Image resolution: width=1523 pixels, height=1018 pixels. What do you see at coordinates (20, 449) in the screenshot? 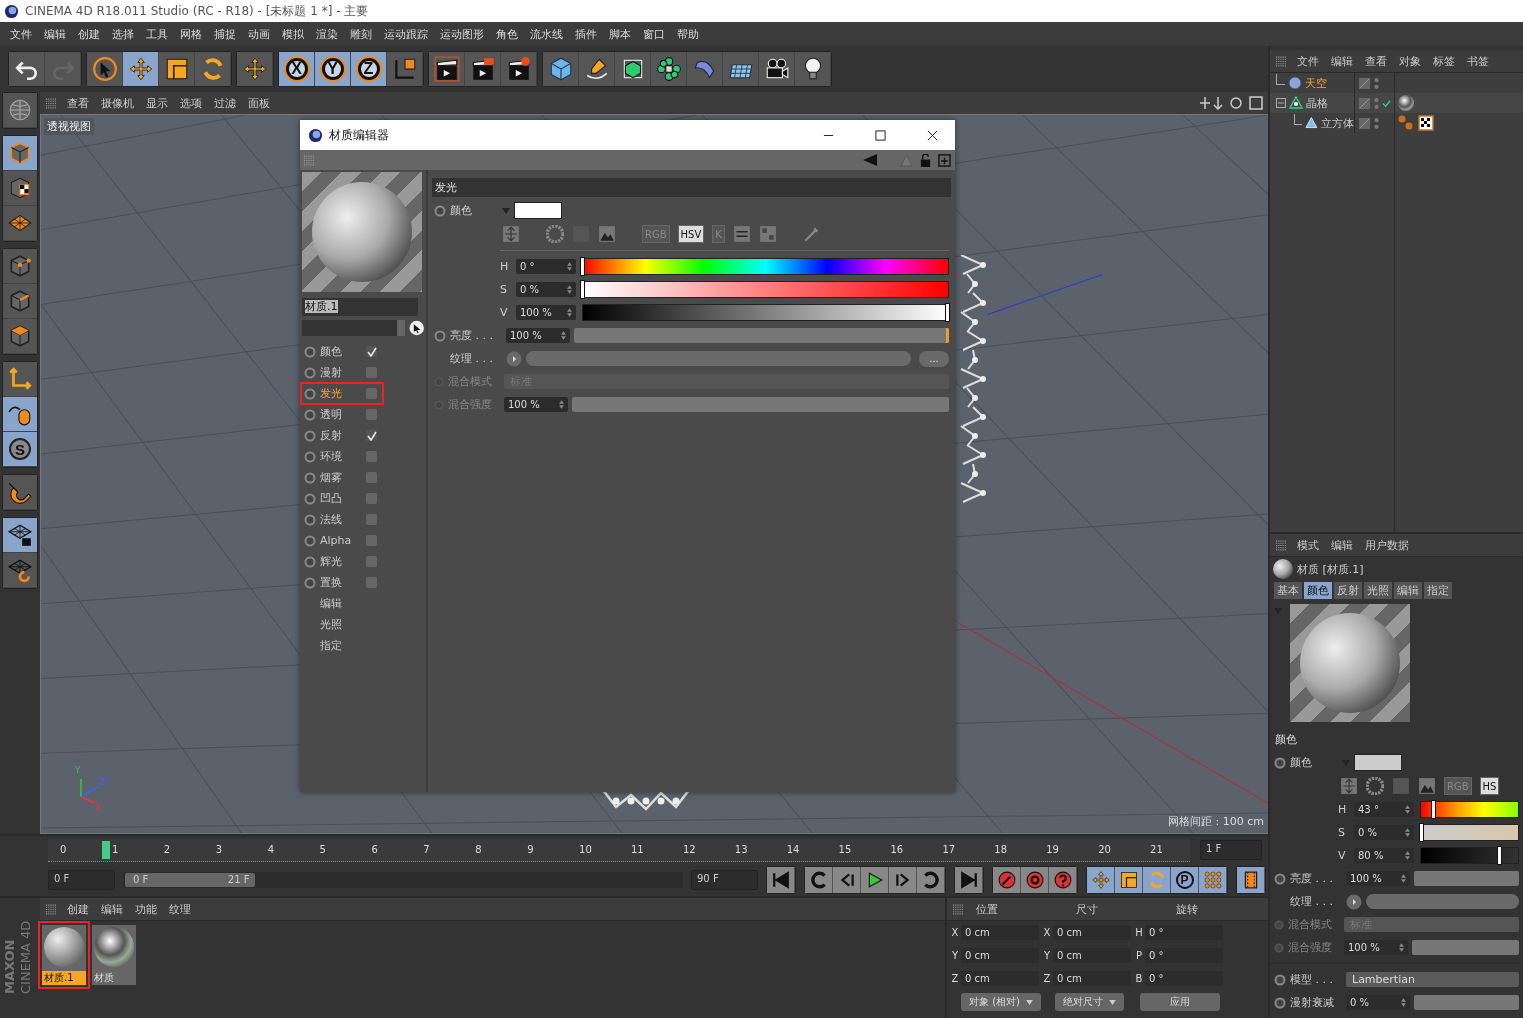
I see `snap-mode-button: S` at bounding box center [20, 449].